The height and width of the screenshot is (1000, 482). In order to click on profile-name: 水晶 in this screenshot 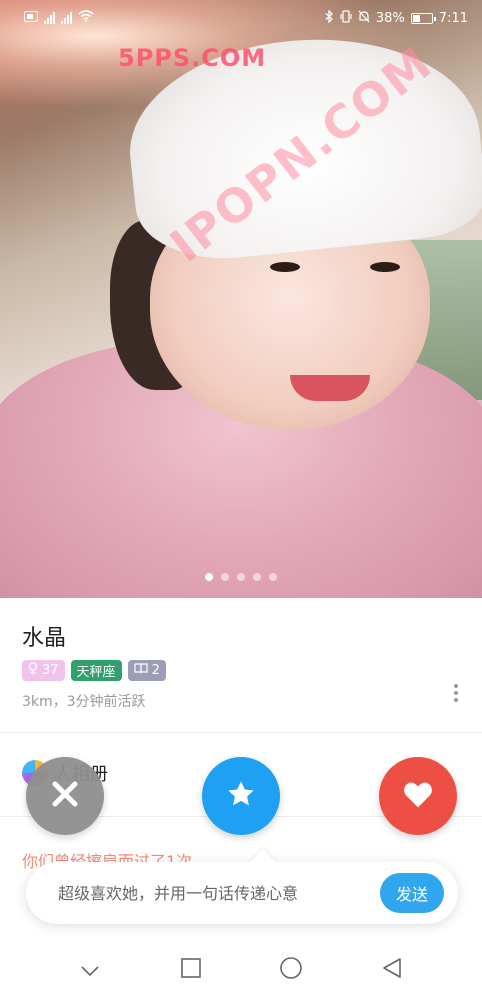, I will do `click(44, 638)`.